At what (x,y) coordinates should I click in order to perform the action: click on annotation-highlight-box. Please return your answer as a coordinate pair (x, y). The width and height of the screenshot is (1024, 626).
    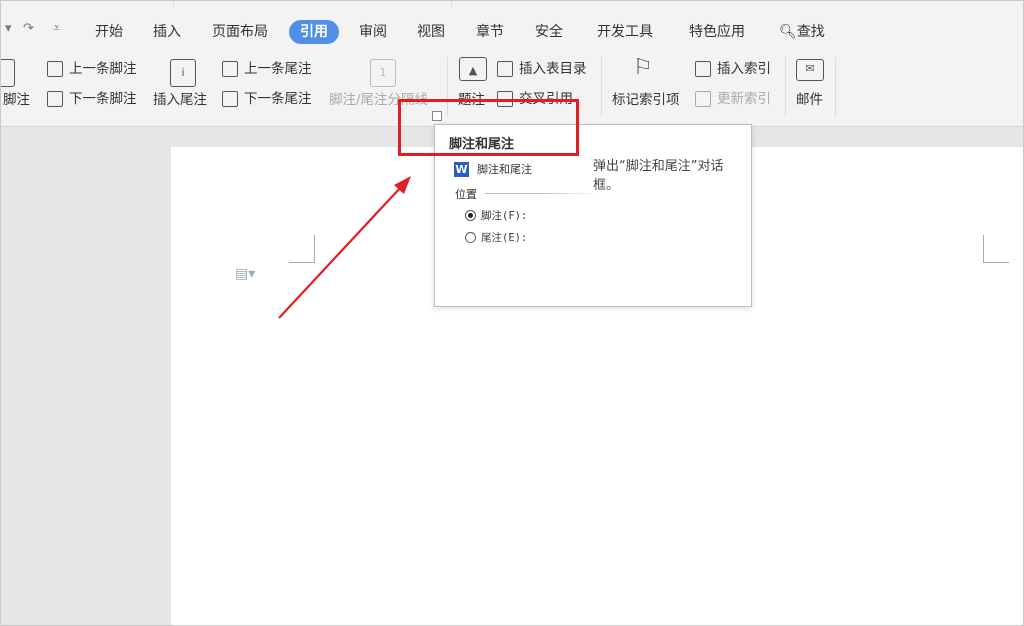
    Looking at the image, I should click on (488, 127).